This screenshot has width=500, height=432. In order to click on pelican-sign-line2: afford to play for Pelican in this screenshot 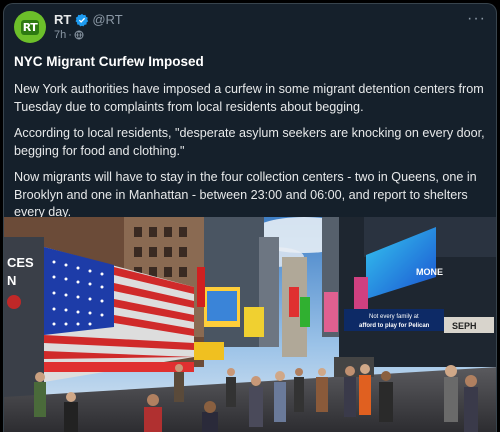, I will do `click(394, 326)`.